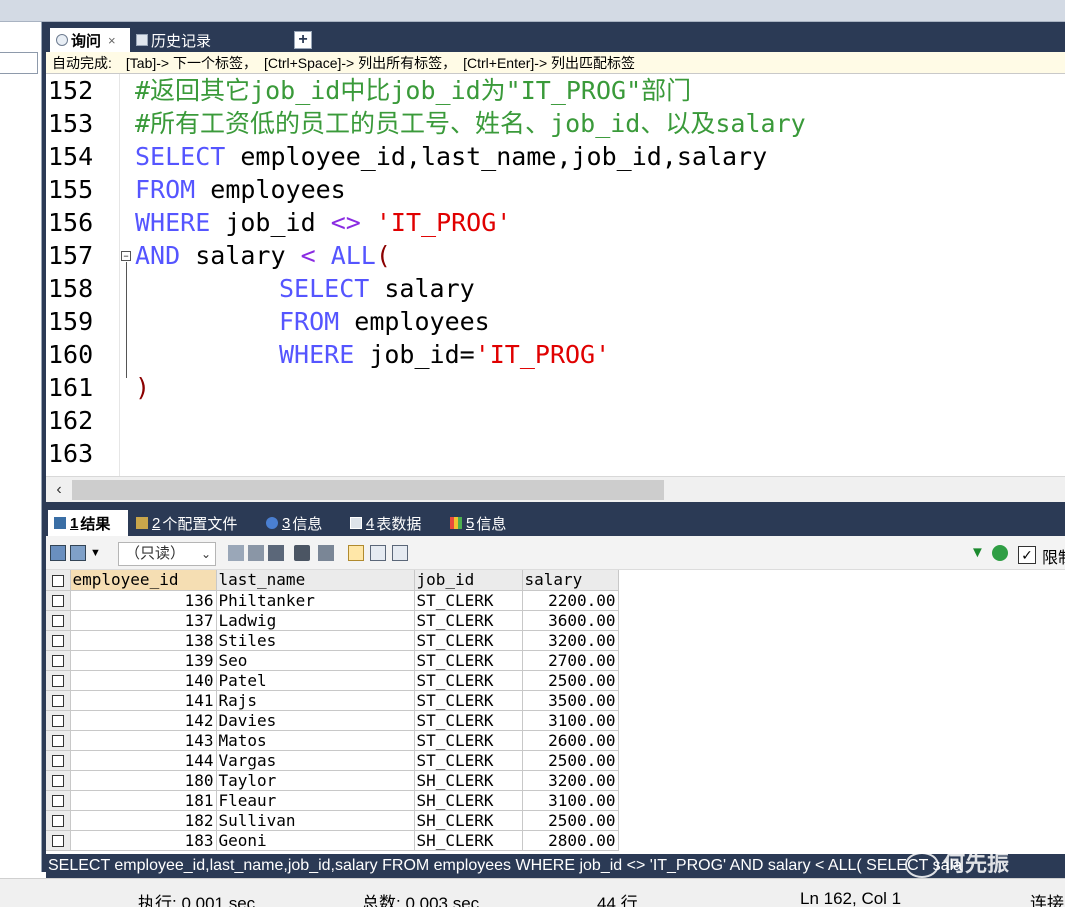 This screenshot has height=907, width=1065. I want to click on tab-profile: 2 个配置文件, so click(186, 523).